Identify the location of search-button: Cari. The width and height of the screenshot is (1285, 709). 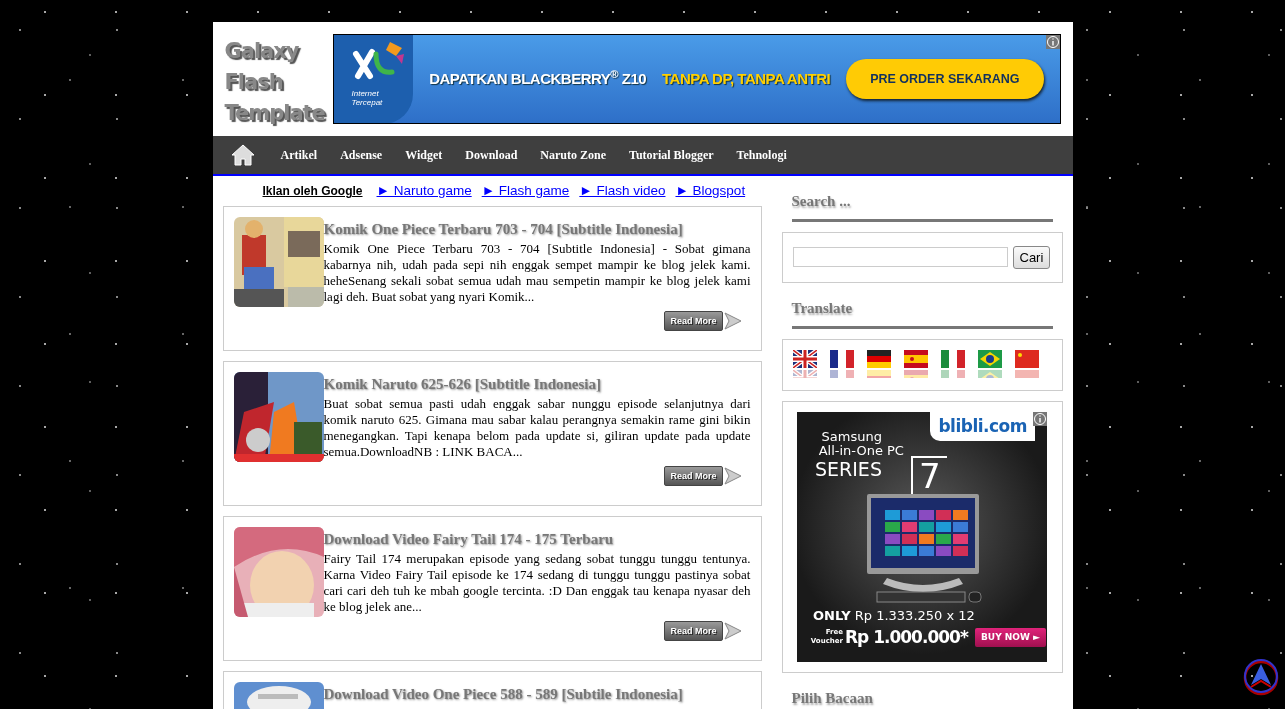
(1031, 257).